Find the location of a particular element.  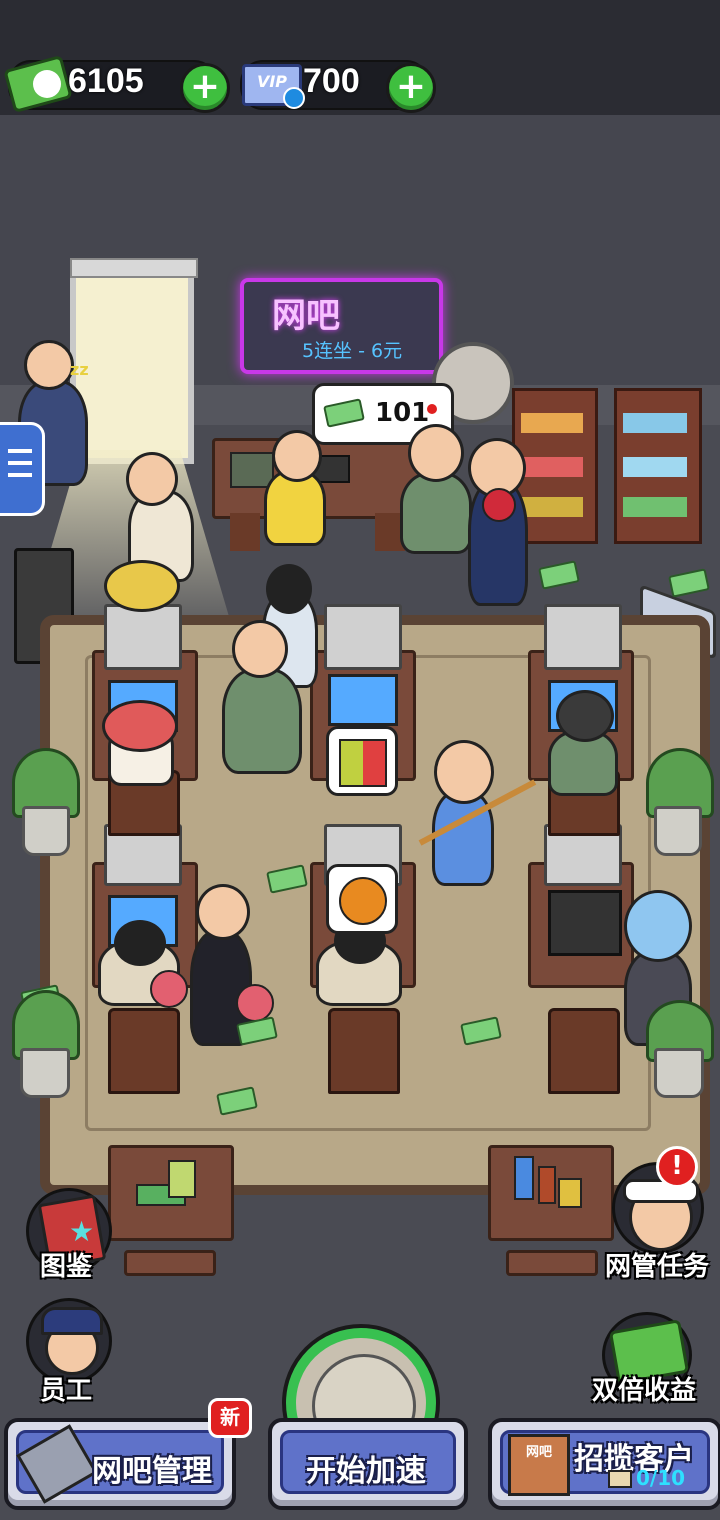

double-income-label: 双倍收益 is located at coordinates (643, 1391).